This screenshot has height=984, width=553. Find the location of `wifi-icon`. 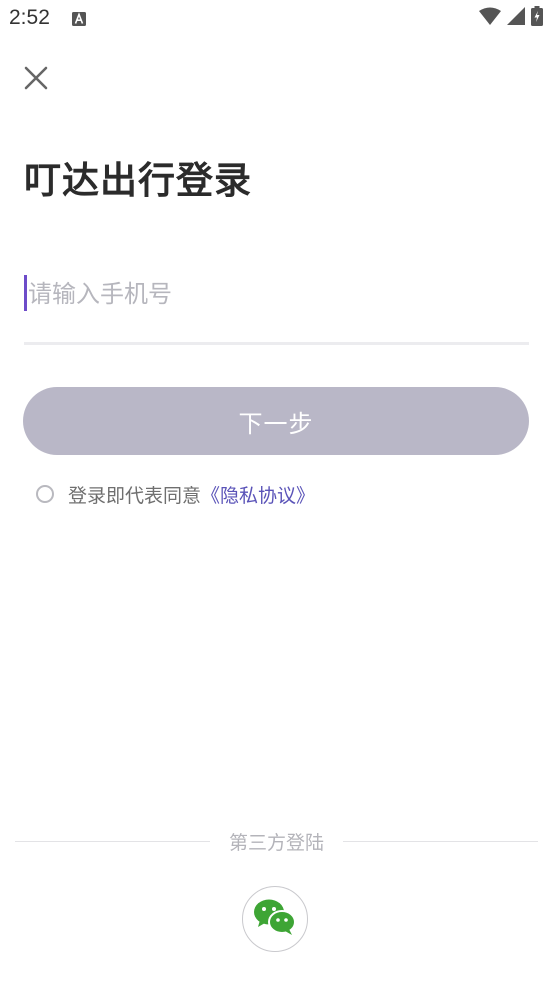

wifi-icon is located at coordinates (490, 18).